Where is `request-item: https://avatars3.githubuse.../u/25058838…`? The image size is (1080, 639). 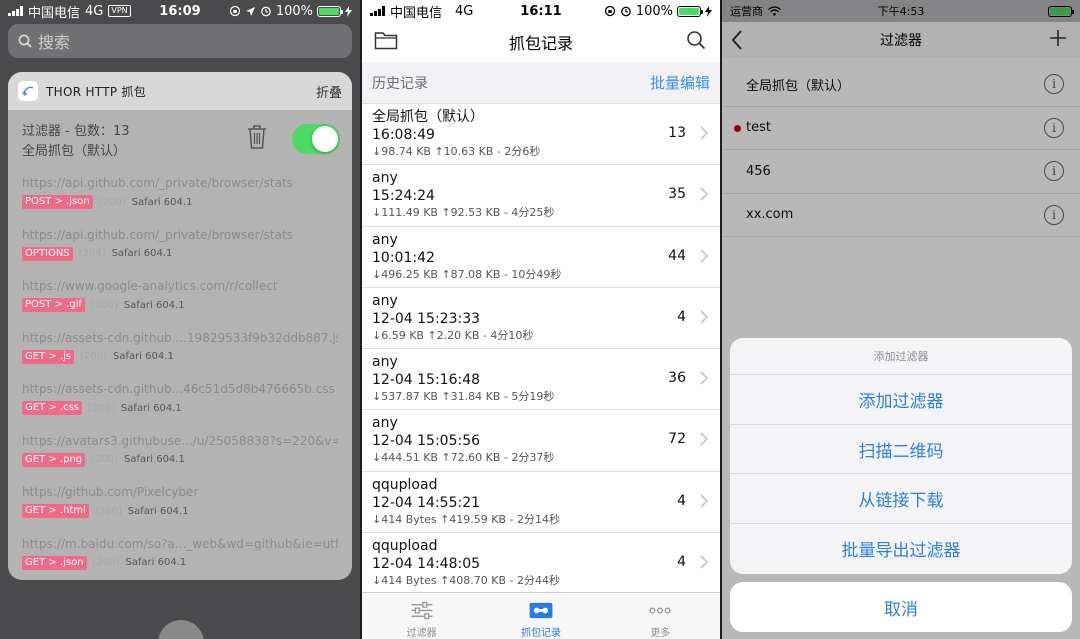 request-item: https://avatars3.githubuse.../u/25058838… is located at coordinates (180, 456).